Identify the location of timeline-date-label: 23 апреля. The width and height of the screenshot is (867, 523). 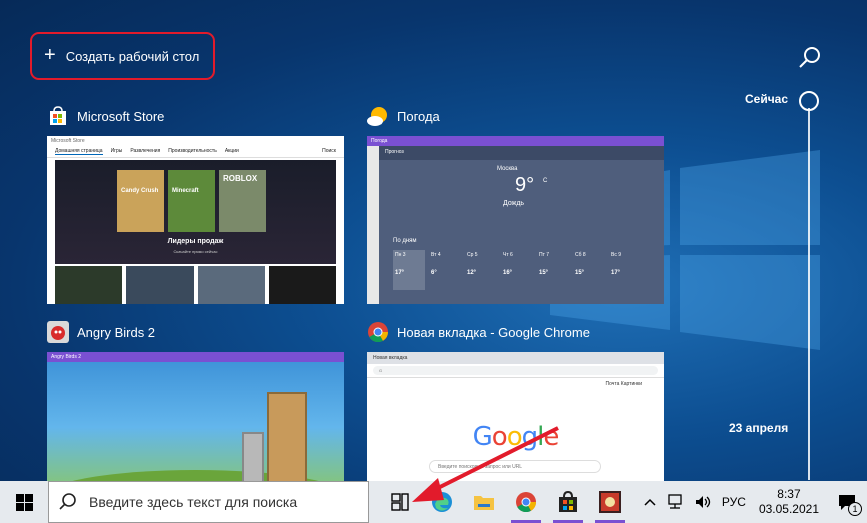
(759, 428).